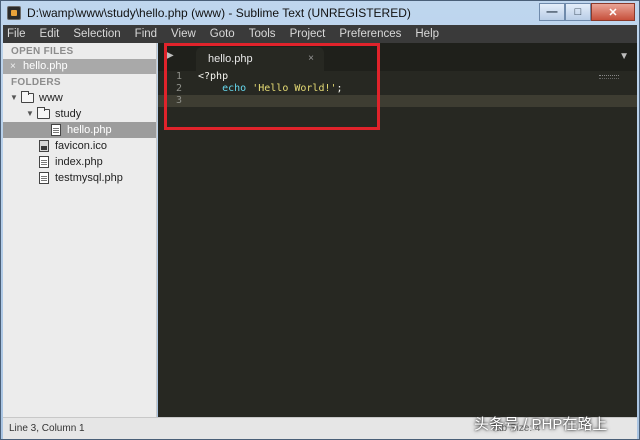 The height and width of the screenshot is (440, 640). I want to click on tree-item-label: testmysql.php, so click(89, 178).